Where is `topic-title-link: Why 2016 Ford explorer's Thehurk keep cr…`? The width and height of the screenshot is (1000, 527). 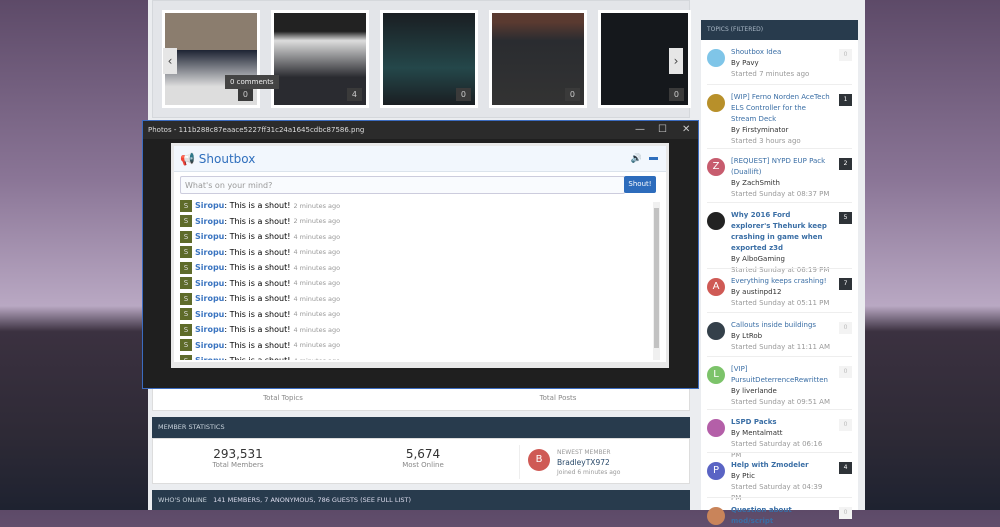
topic-title-link: Why 2016 Ford explorer's Thehurk keep cr… is located at coordinates (781, 232).